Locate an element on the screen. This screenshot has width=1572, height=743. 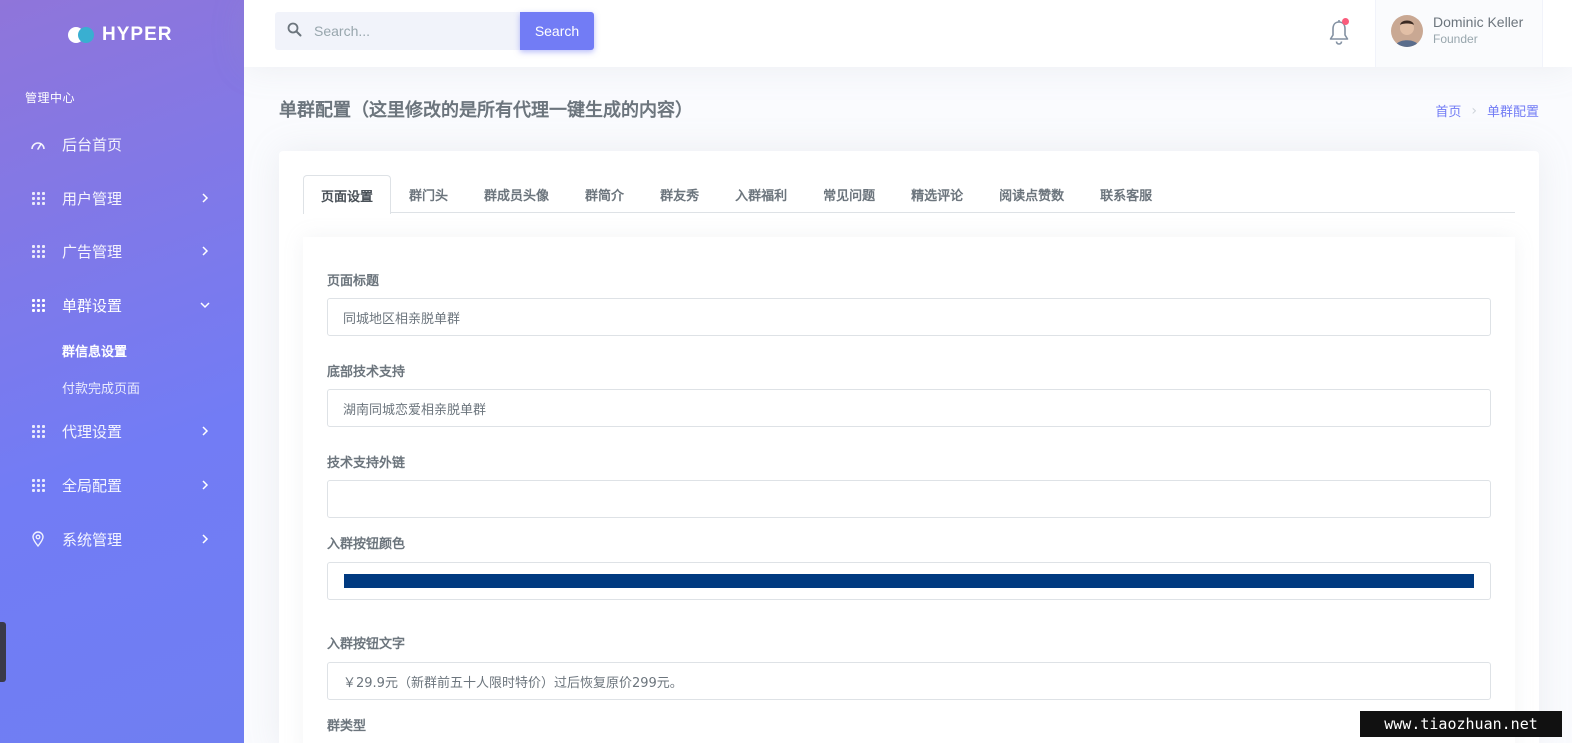
notification-dot is located at coordinates (1345, 21).